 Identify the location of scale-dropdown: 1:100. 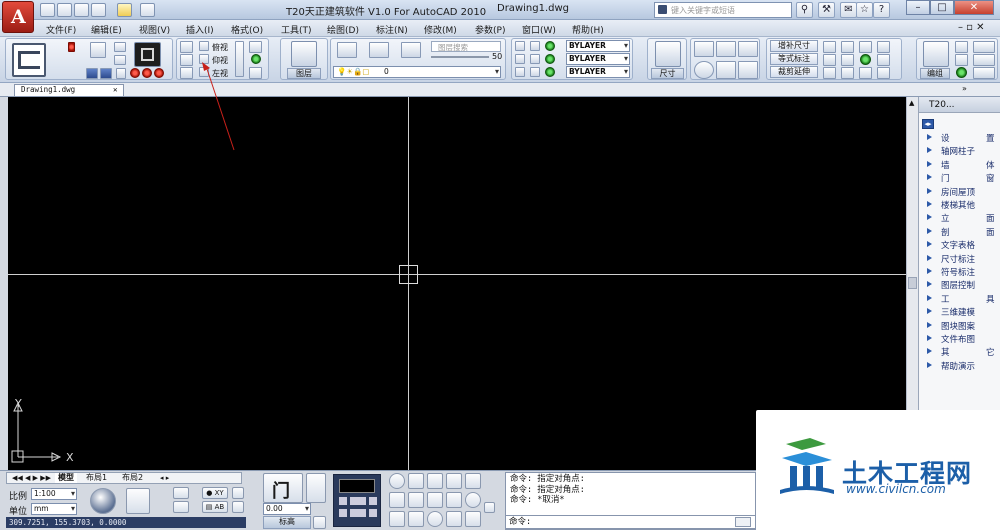
(54, 494).